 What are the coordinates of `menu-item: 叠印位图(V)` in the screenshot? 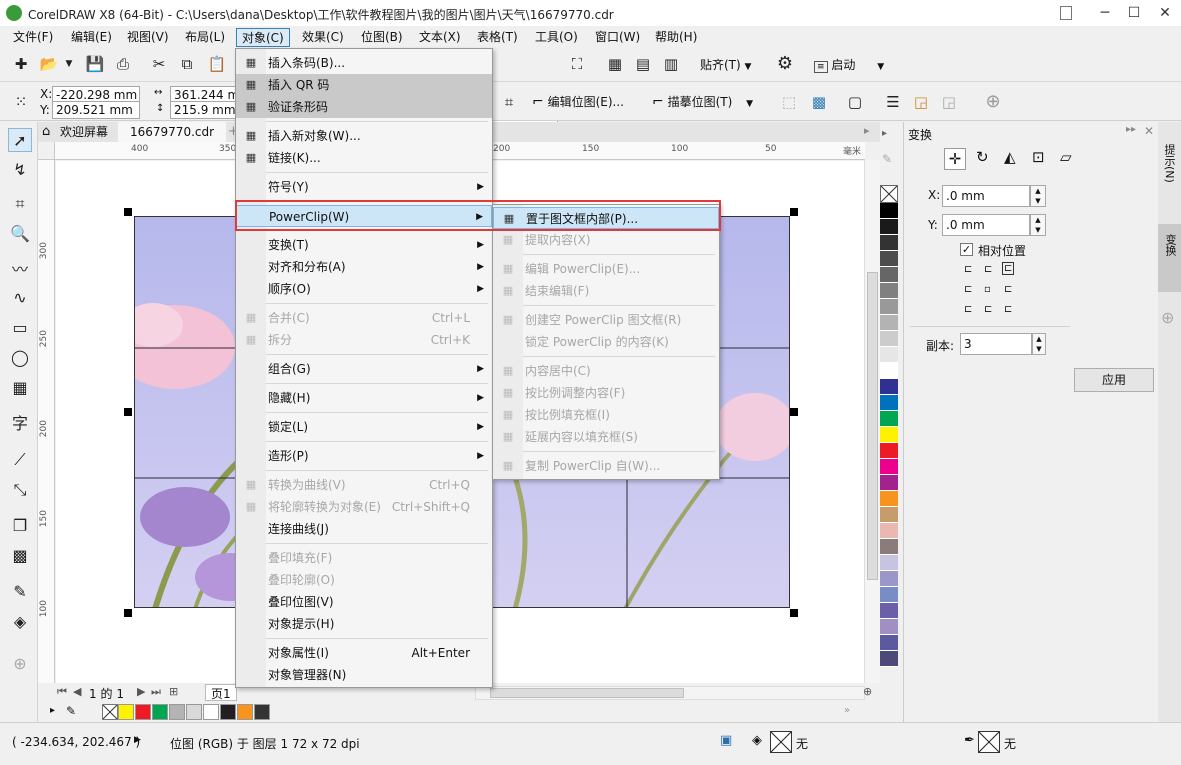 It's located at (364, 602).